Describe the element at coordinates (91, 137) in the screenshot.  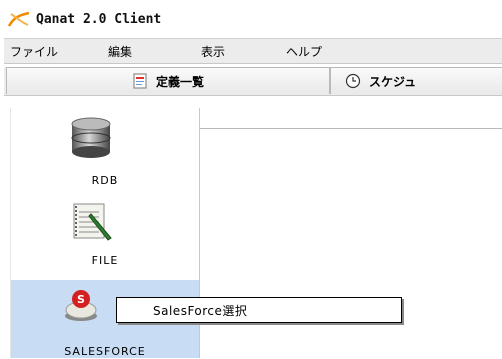
I see `database-icon` at that location.